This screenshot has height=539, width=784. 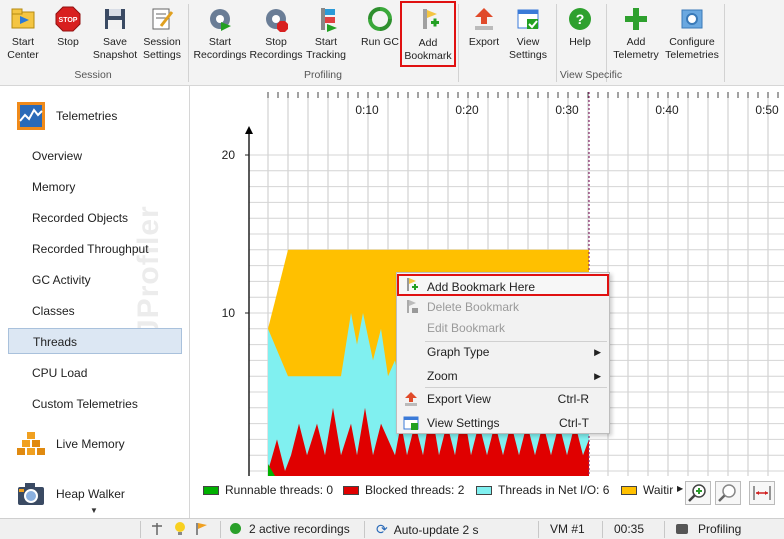 I want to click on menu-item-zoom: Zoom ▶, so click(x=503, y=376).